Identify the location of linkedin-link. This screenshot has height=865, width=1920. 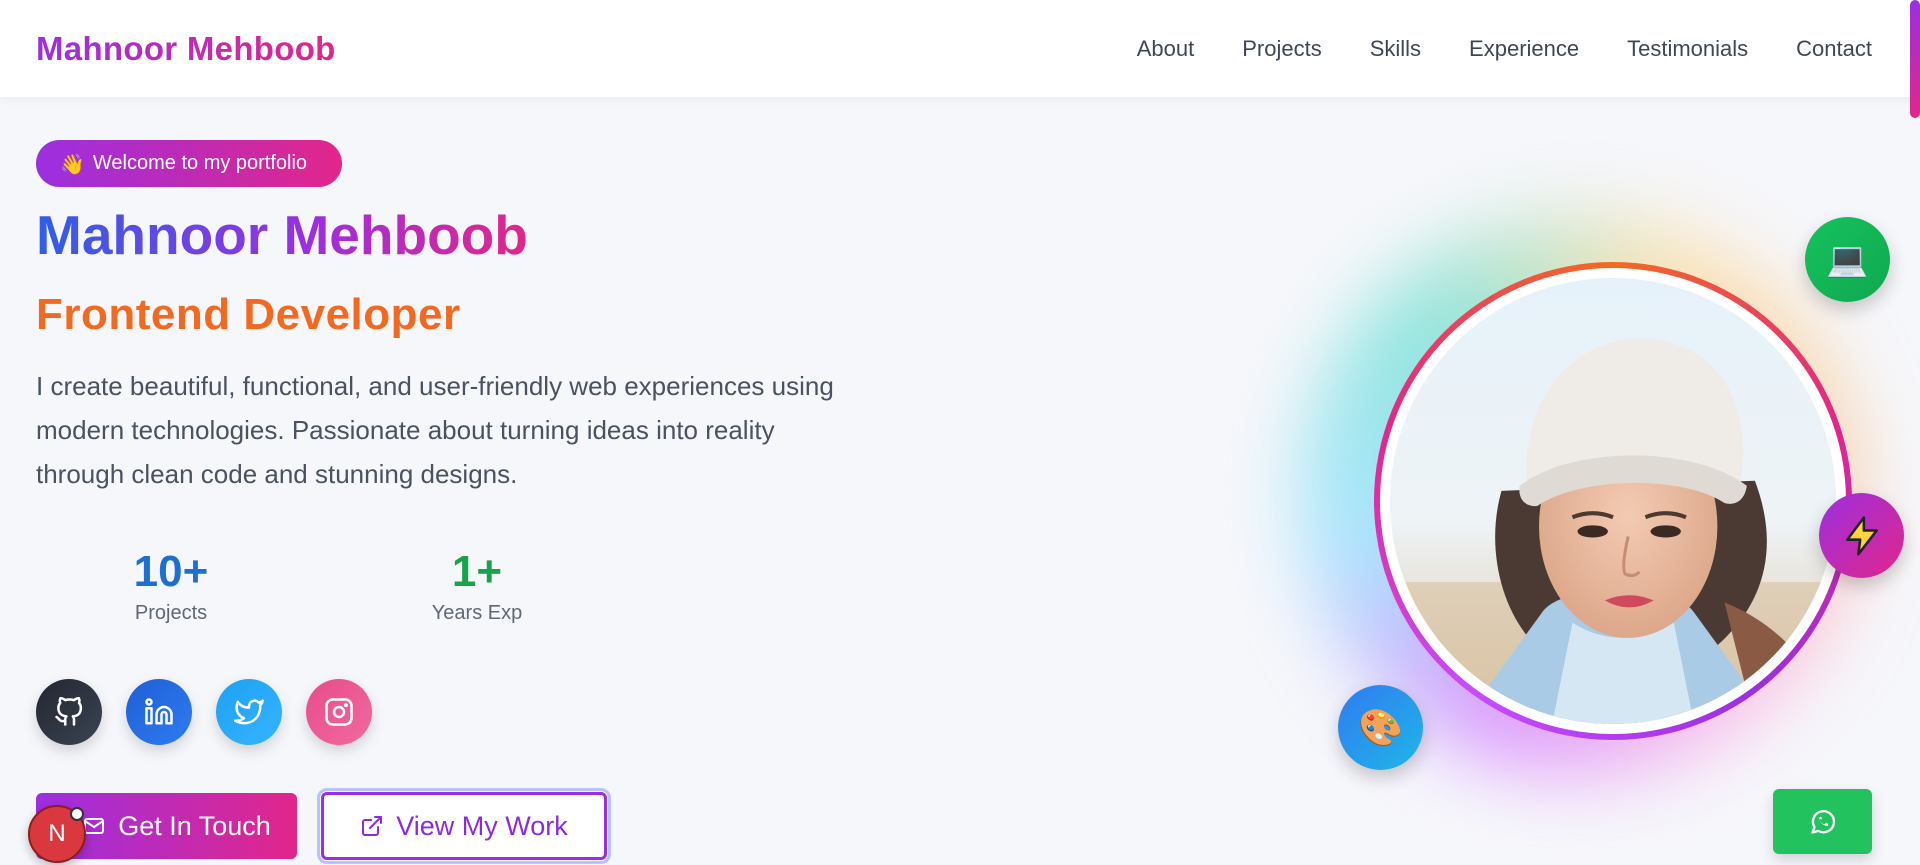
(159, 712).